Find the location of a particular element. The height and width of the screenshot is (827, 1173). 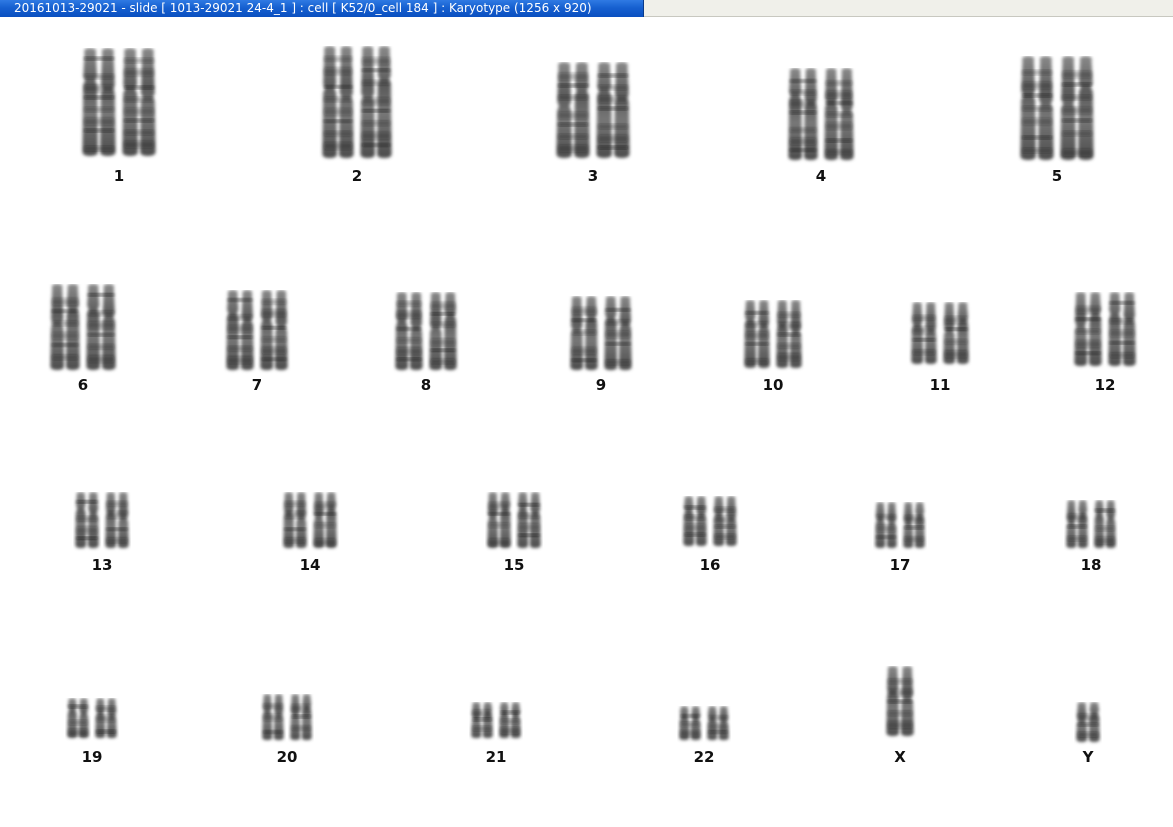

chromosome-label-19: 19 is located at coordinates (92, 757).